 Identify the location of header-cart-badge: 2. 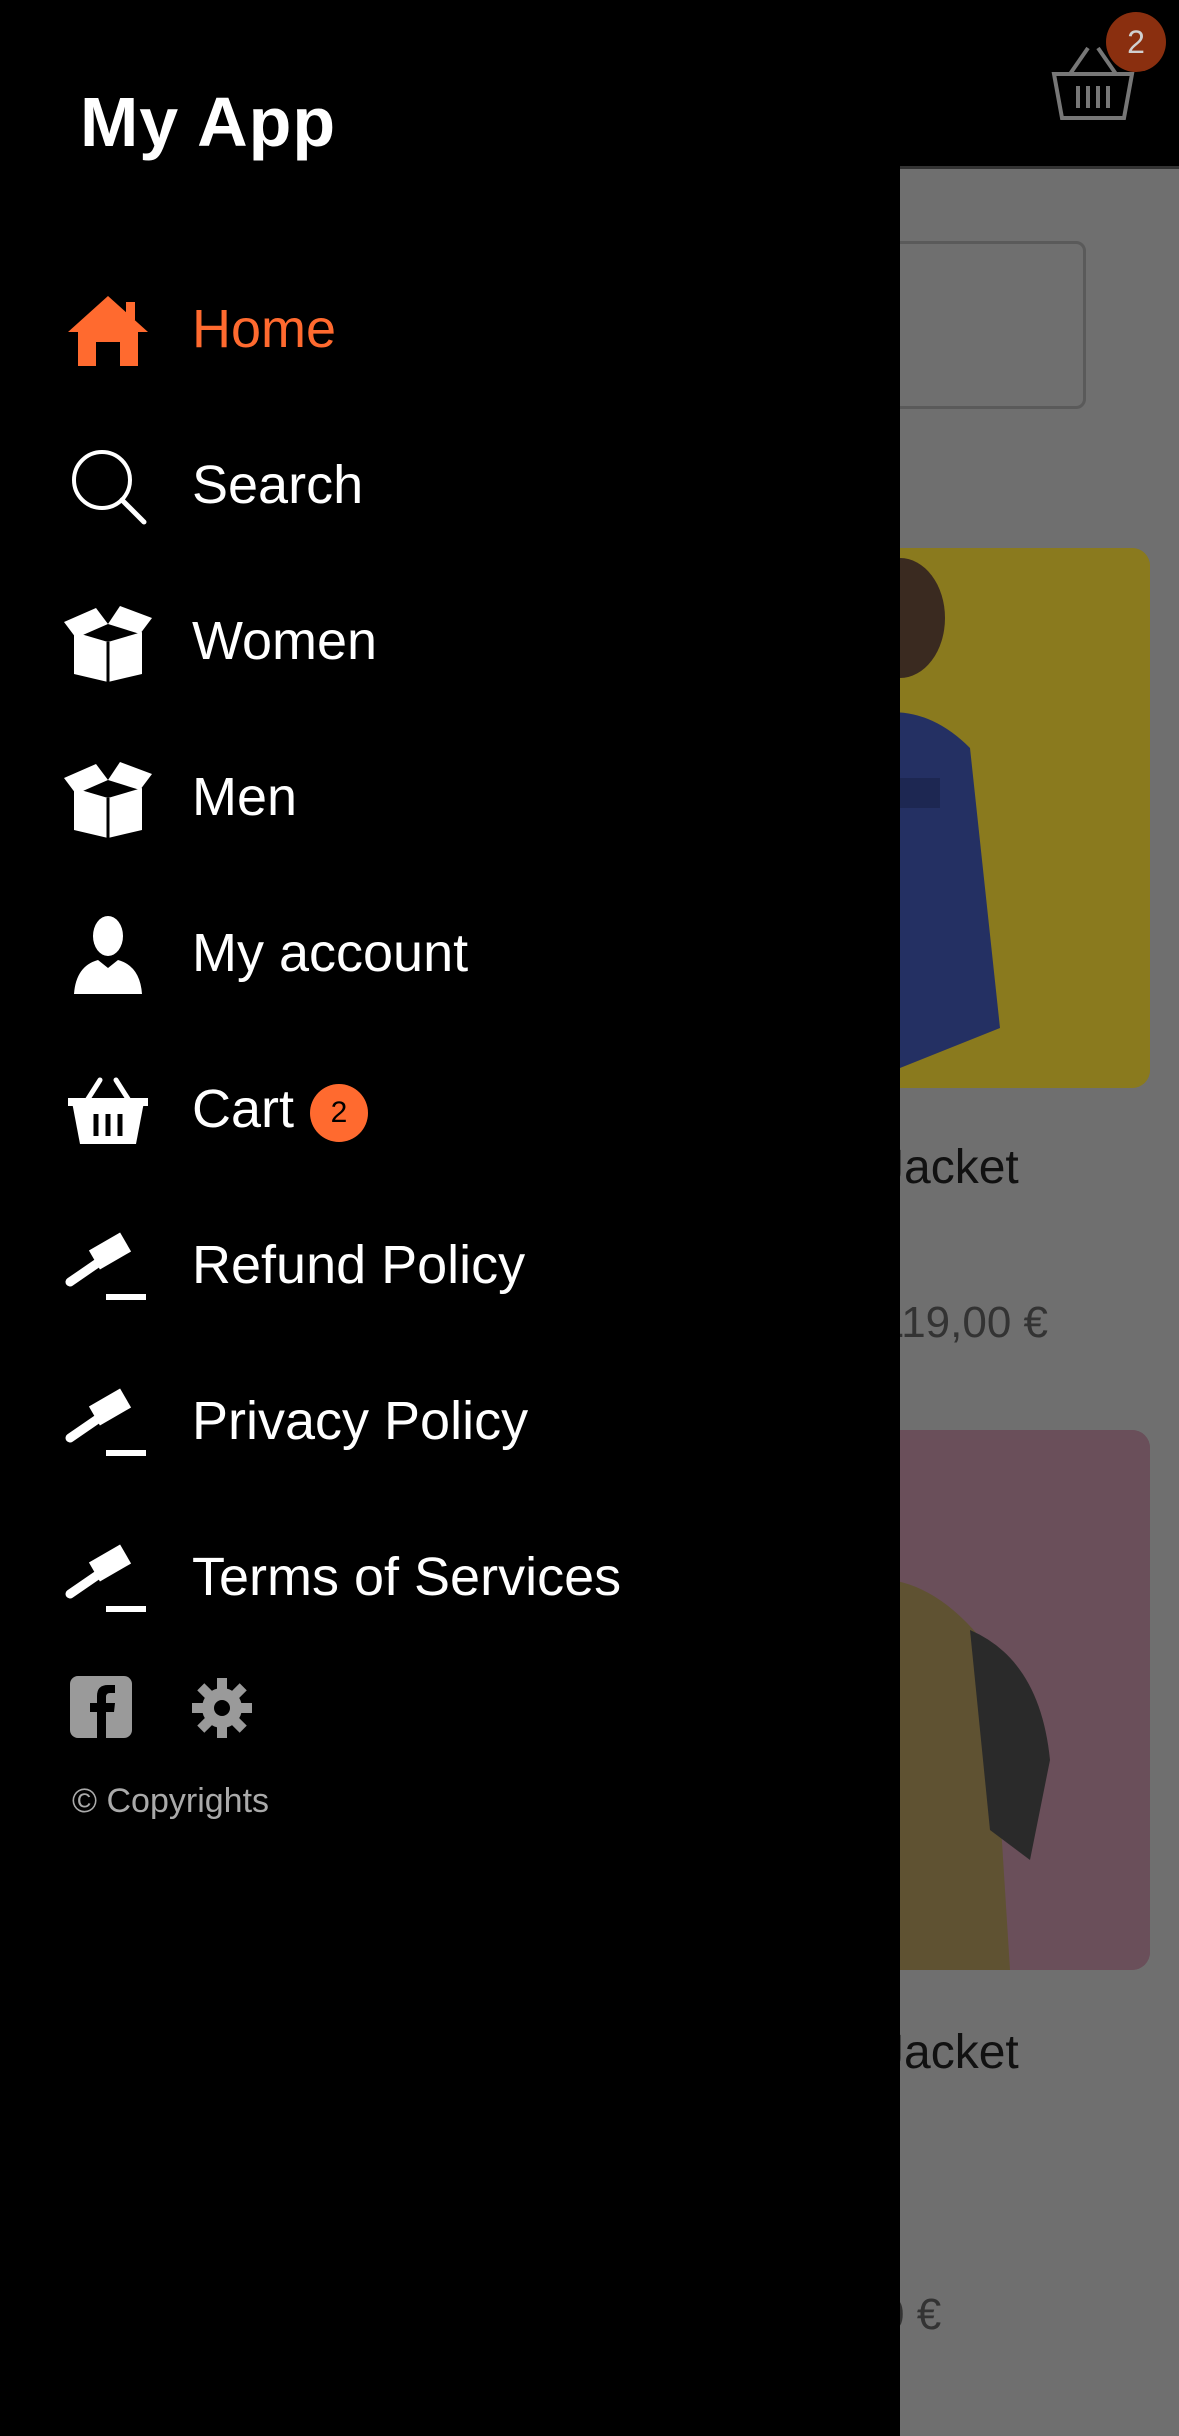
(1136, 42).